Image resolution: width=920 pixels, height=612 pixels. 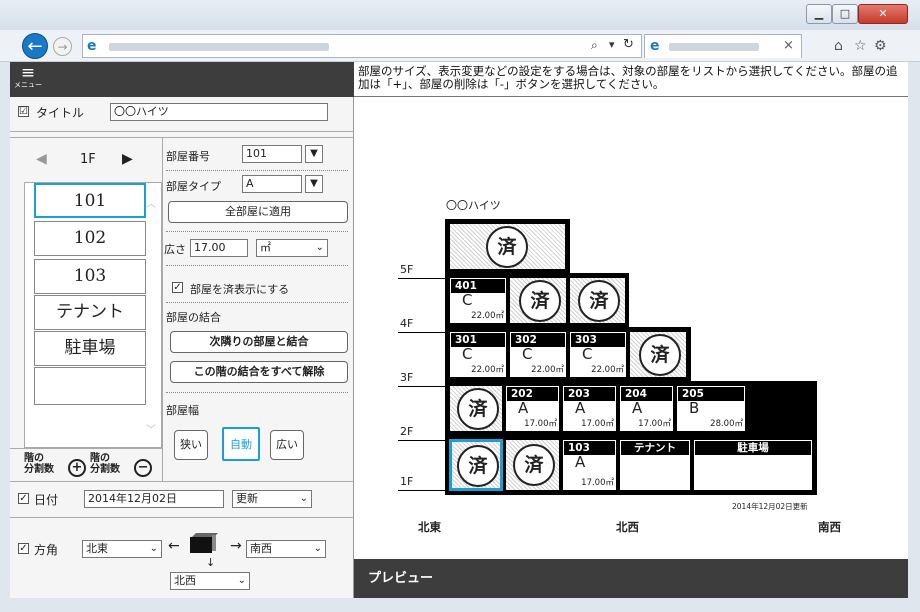 What do you see at coordinates (123, 465) in the screenshot?
I see `floor-divide-remove-button: 階の 分割数 −` at bounding box center [123, 465].